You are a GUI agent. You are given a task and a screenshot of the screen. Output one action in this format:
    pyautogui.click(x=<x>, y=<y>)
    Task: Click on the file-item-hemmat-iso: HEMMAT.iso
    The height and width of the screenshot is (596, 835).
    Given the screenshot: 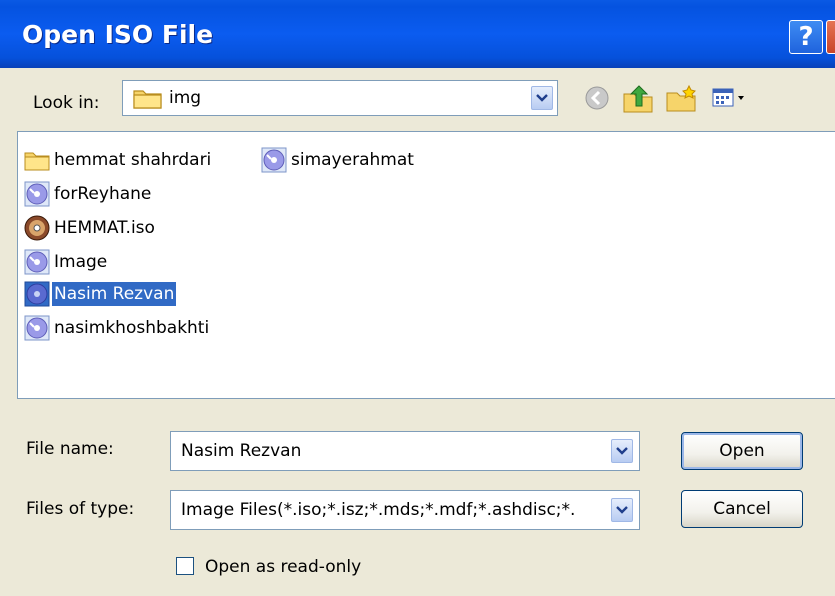 What is the action you would take?
    pyautogui.click(x=90, y=228)
    